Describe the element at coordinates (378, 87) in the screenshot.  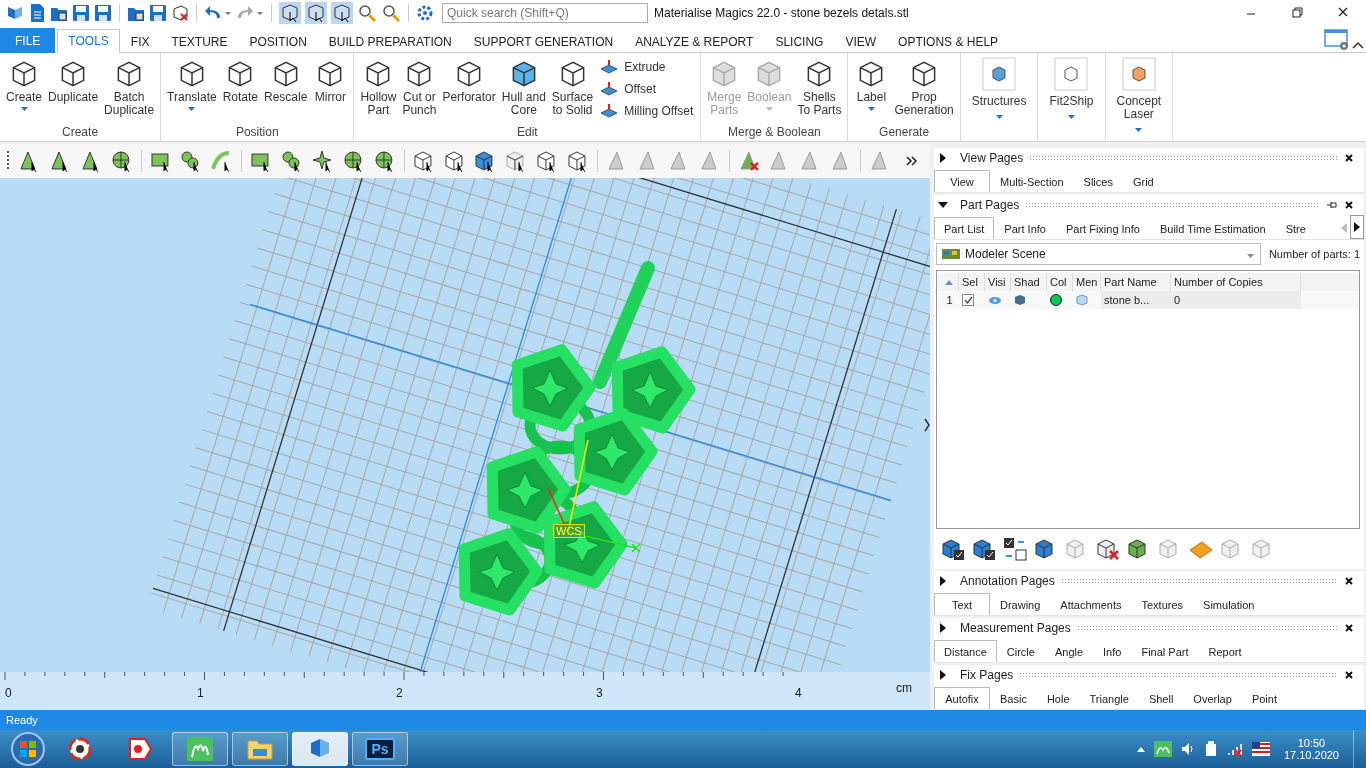
I see `ribbon-button: Hollow Part` at that location.